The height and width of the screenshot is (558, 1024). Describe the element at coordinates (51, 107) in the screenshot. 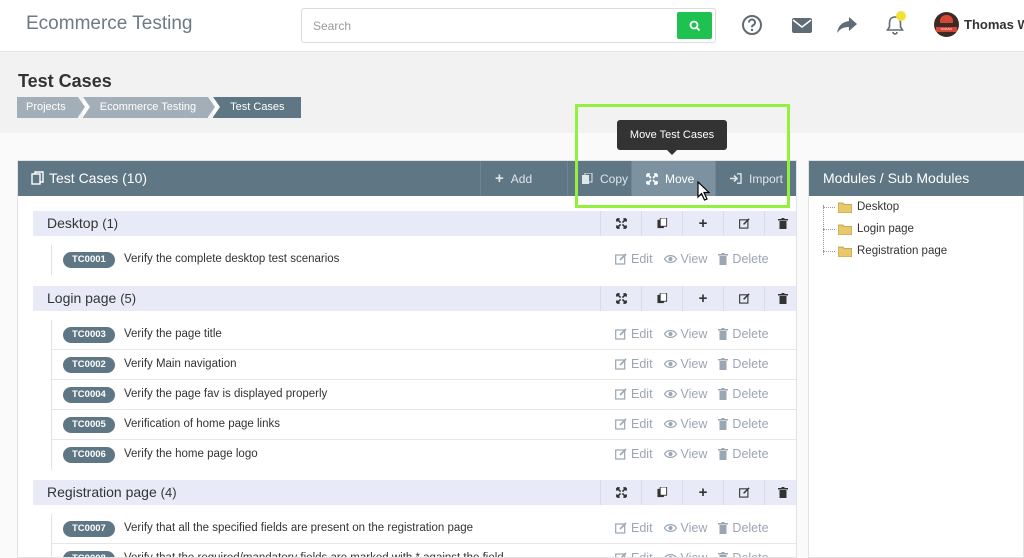

I see `breadcrumb-projects: Projects` at that location.